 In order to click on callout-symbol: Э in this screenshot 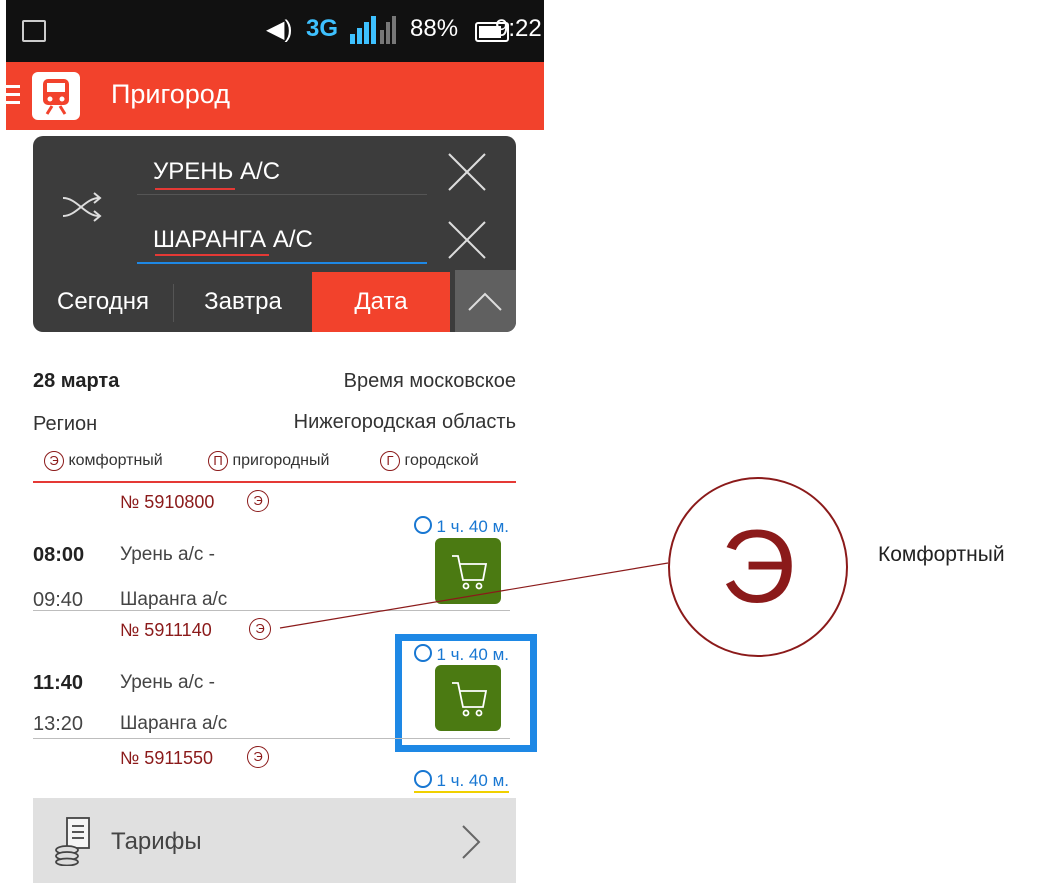, I will do `click(758, 567)`.